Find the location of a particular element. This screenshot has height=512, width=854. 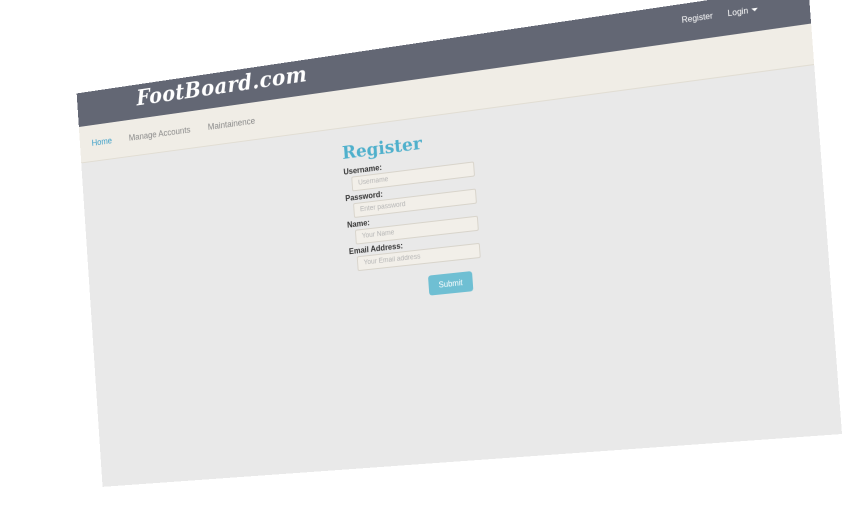

register-link: Register is located at coordinates (697, 18).